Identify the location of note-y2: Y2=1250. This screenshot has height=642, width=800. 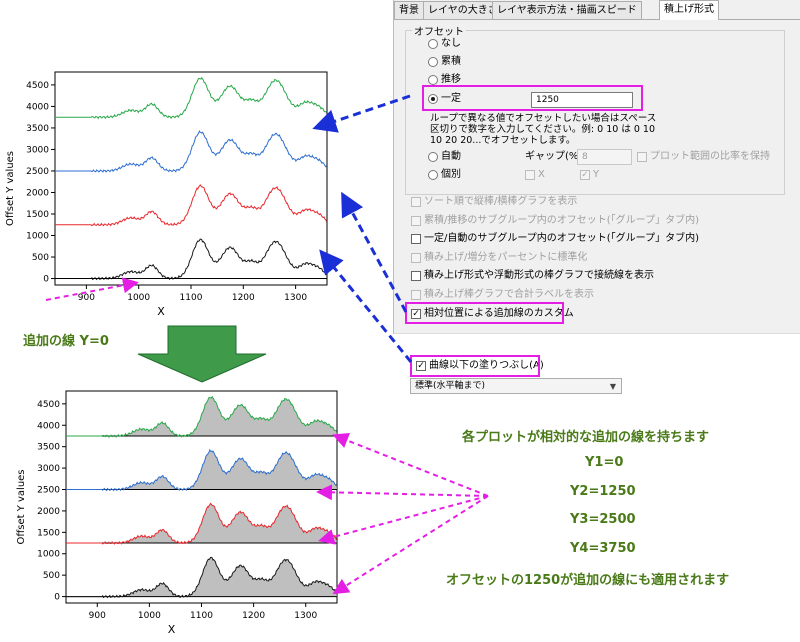
(603, 491).